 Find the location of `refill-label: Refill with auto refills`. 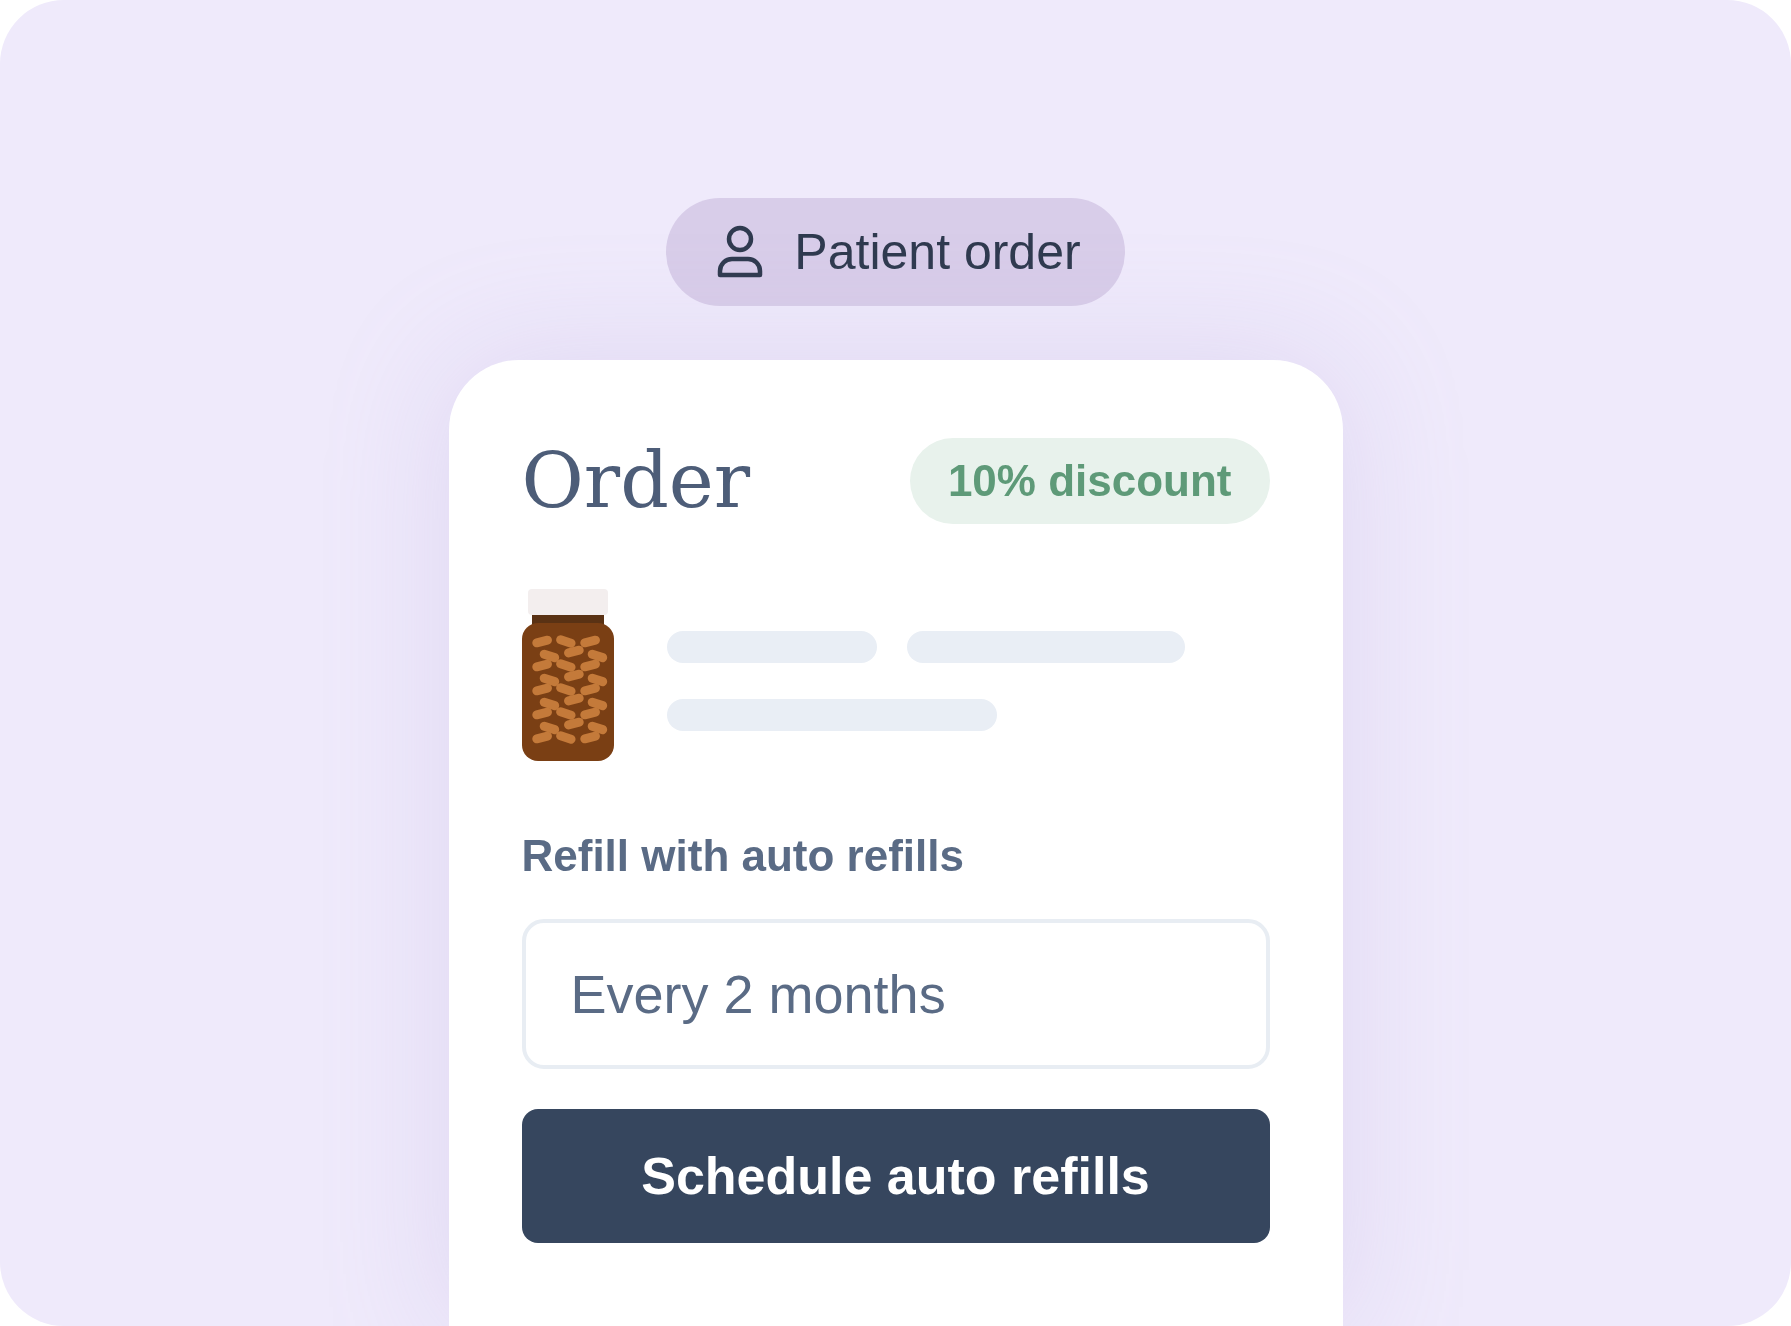

refill-label: Refill with auto refills is located at coordinates (743, 856).